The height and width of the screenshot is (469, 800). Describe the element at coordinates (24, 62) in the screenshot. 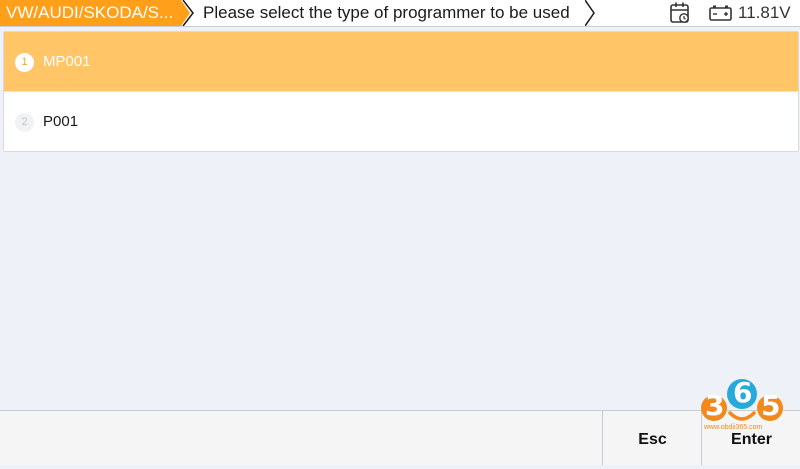

I see `item-number-badge: 1` at that location.